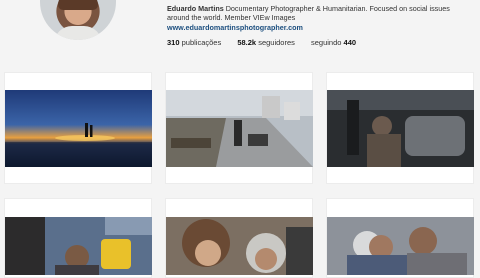  What do you see at coordinates (317, 27) in the screenshot?
I see `profile-website-link: www.eduardomartinsphotographer.com` at bounding box center [317, 27].